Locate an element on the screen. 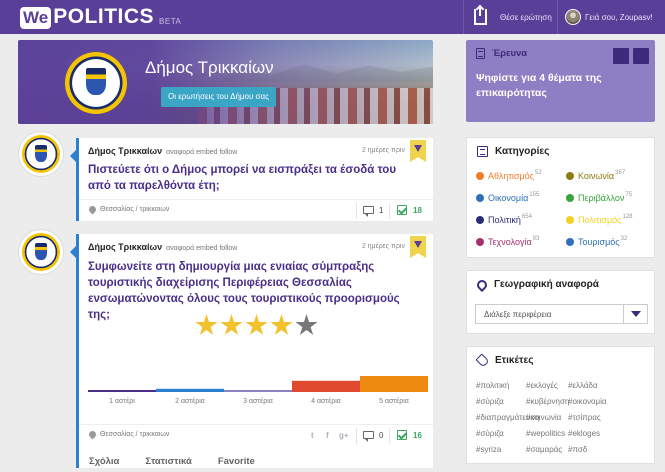 The image size is (665, 472). post-header: Δήμος Τρικκαίων αναφορά embed follow is located at coordinates (162, 151).